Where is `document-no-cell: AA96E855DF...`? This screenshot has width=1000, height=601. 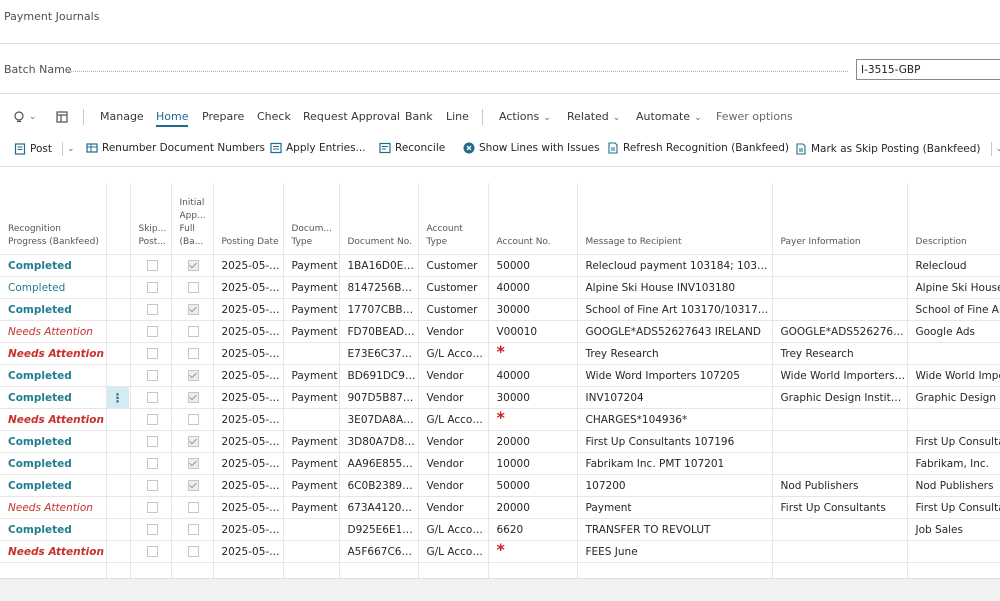
document-no-cell: AA96E855DF... is located at coordinates (379, 463).